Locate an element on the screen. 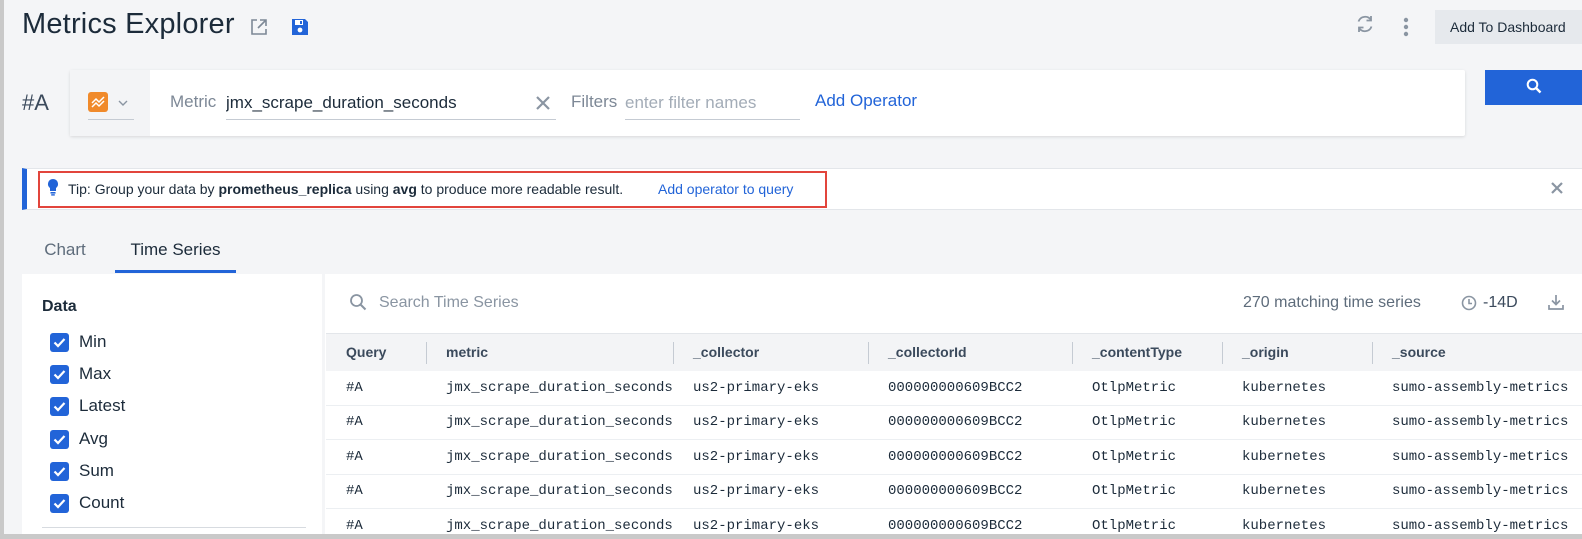 This screenshot has width=1582, height=539. column-header-origin: _origin is located at coordinates (1297, 352).